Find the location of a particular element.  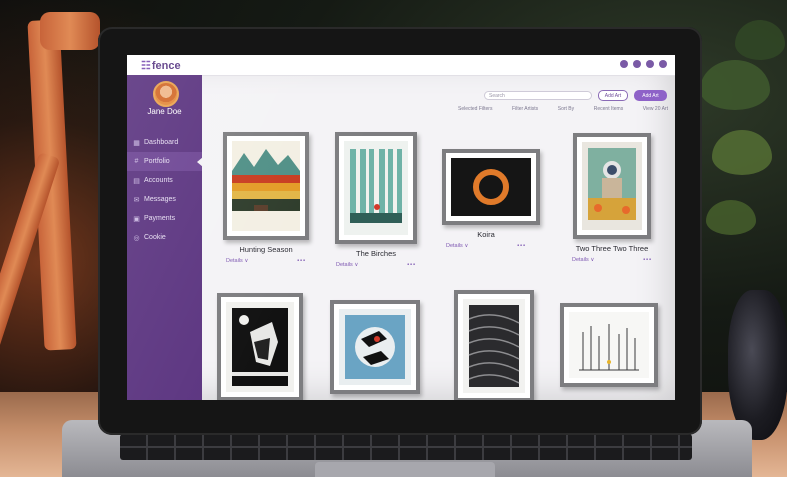

art-card-raven is located at coordinates (260, 346).